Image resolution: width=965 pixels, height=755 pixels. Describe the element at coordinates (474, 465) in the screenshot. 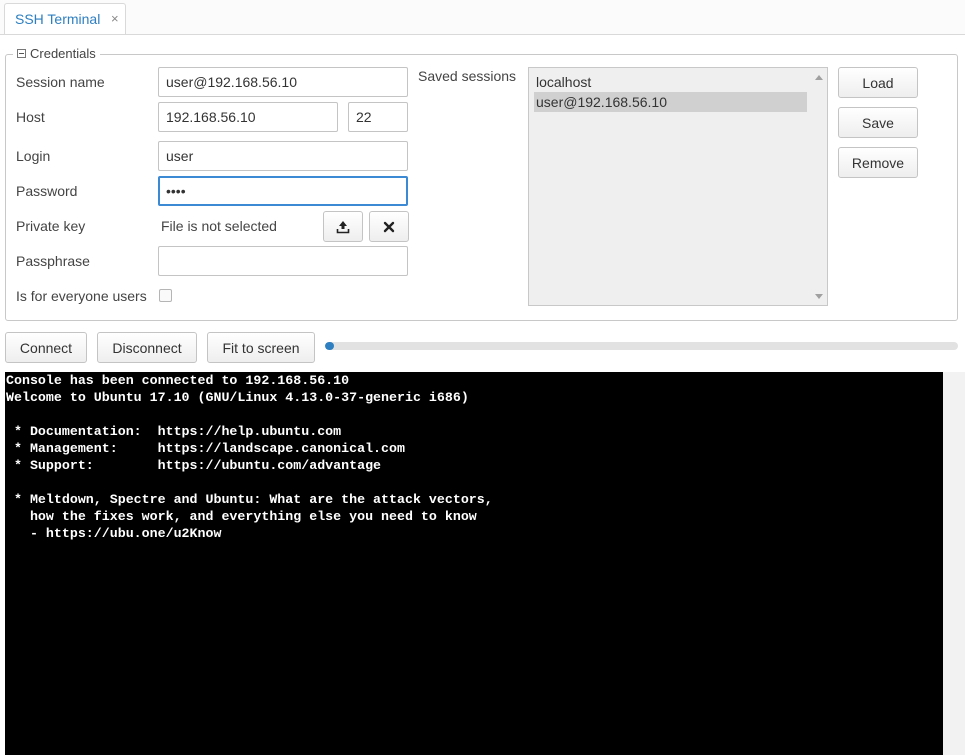

I see `terminal-line: * Support: https://ubuntu.com/advantage` at that location.